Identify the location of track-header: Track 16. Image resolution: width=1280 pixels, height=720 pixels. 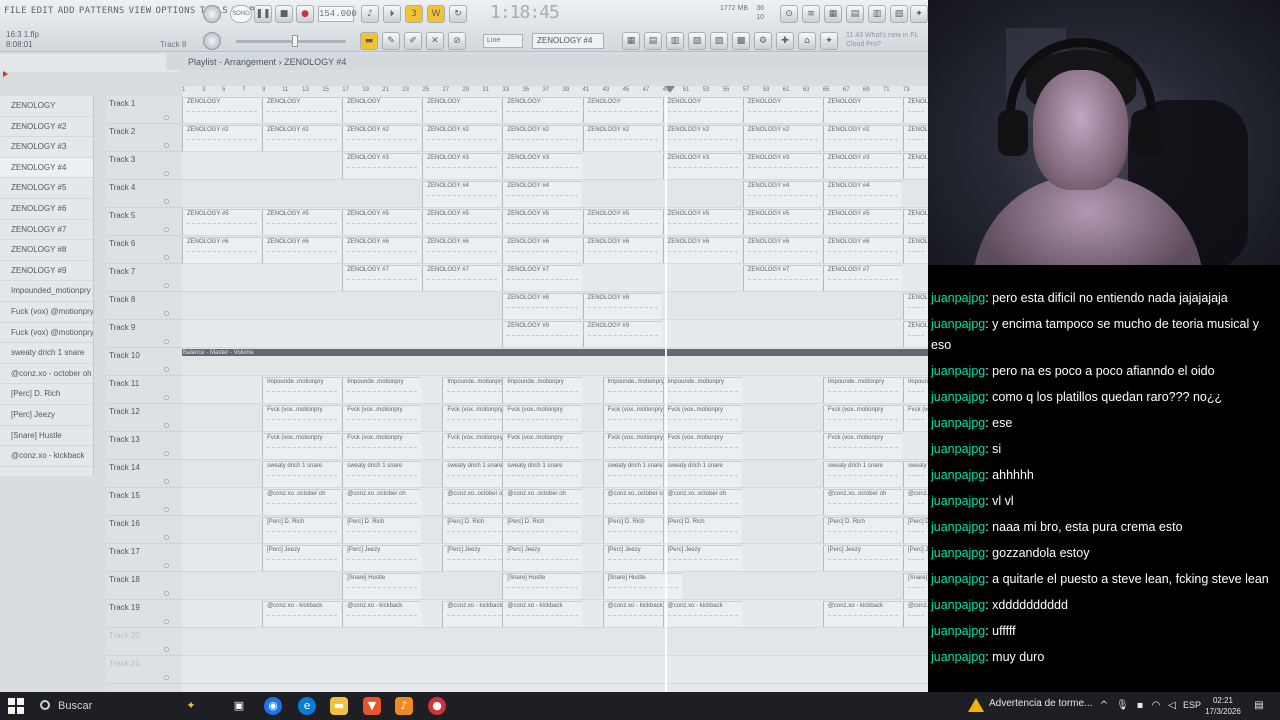
(144, 530).